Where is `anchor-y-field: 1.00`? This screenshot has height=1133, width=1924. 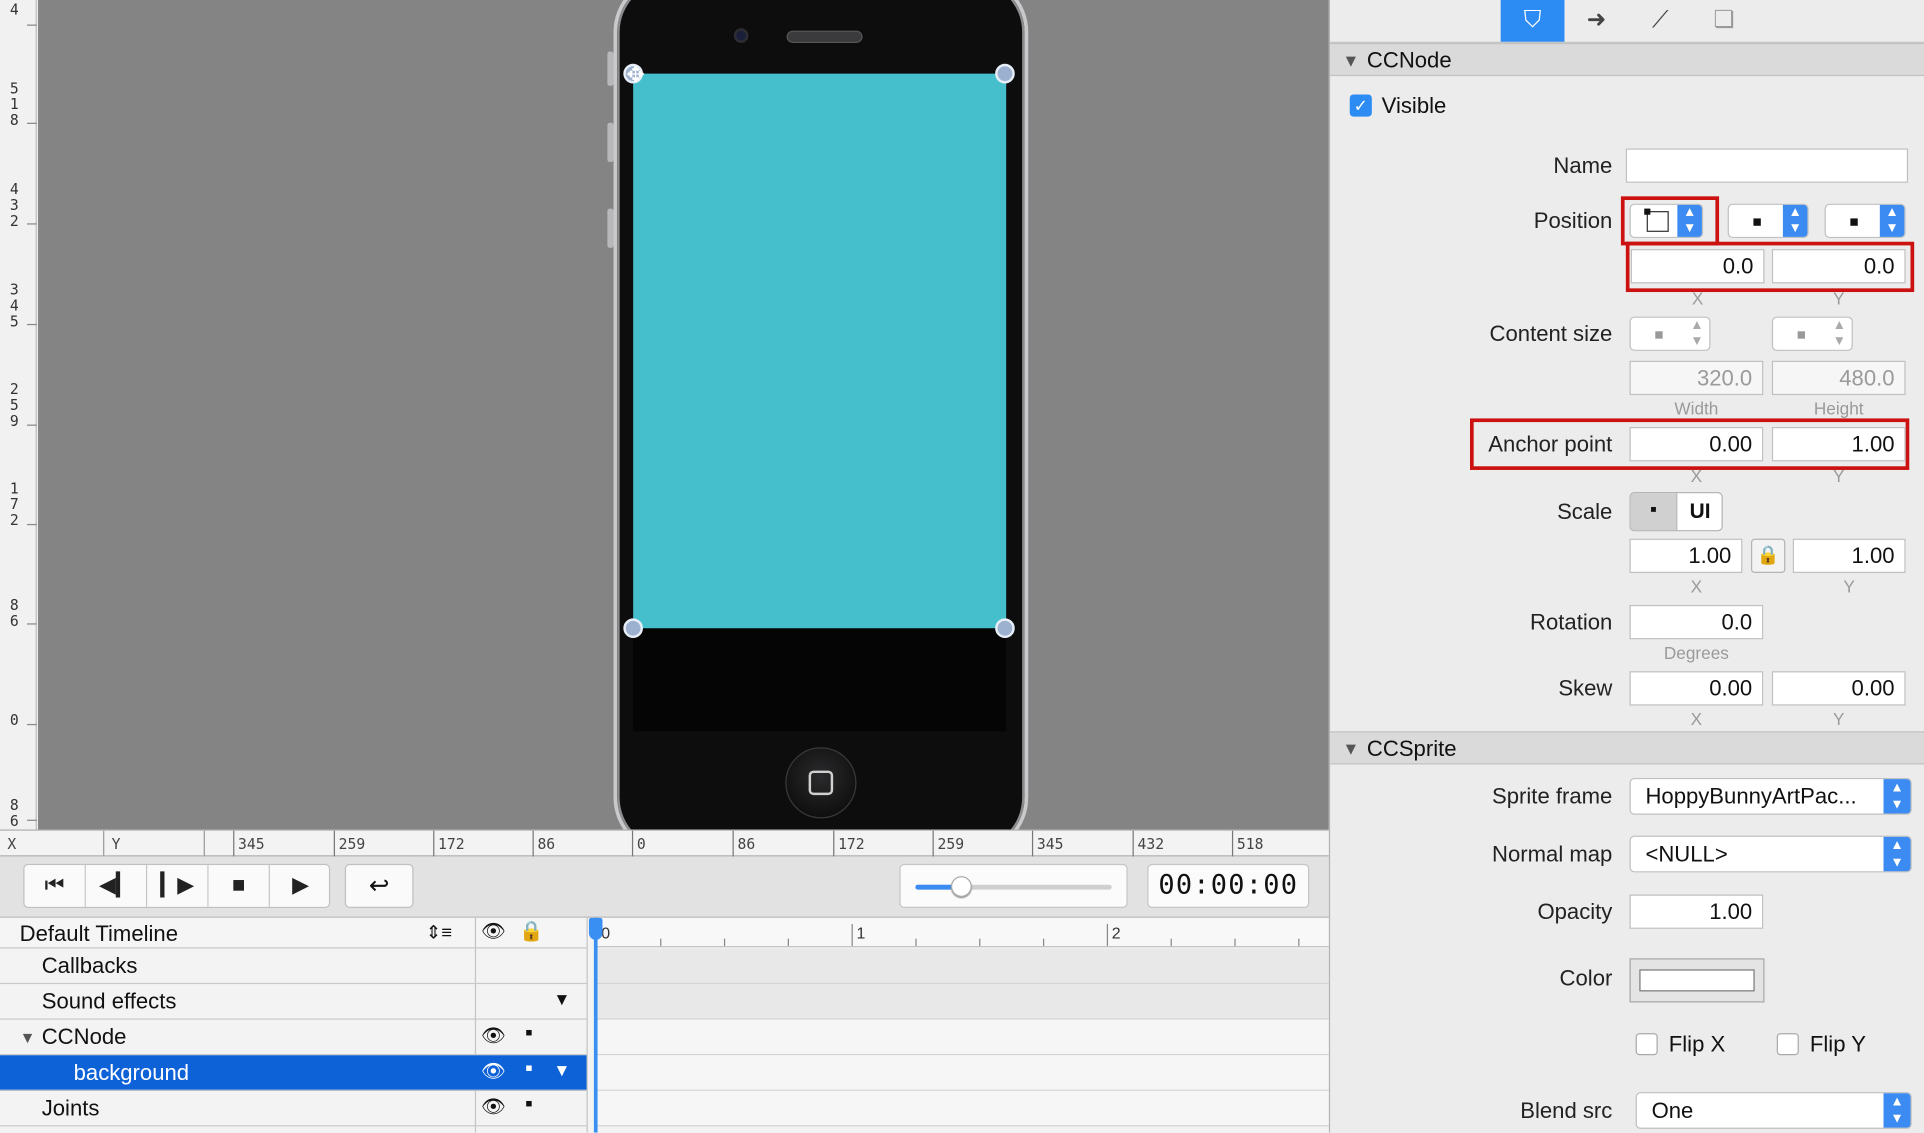 anchor-y-field: 1.00 is located at coordinates (1838, 444).